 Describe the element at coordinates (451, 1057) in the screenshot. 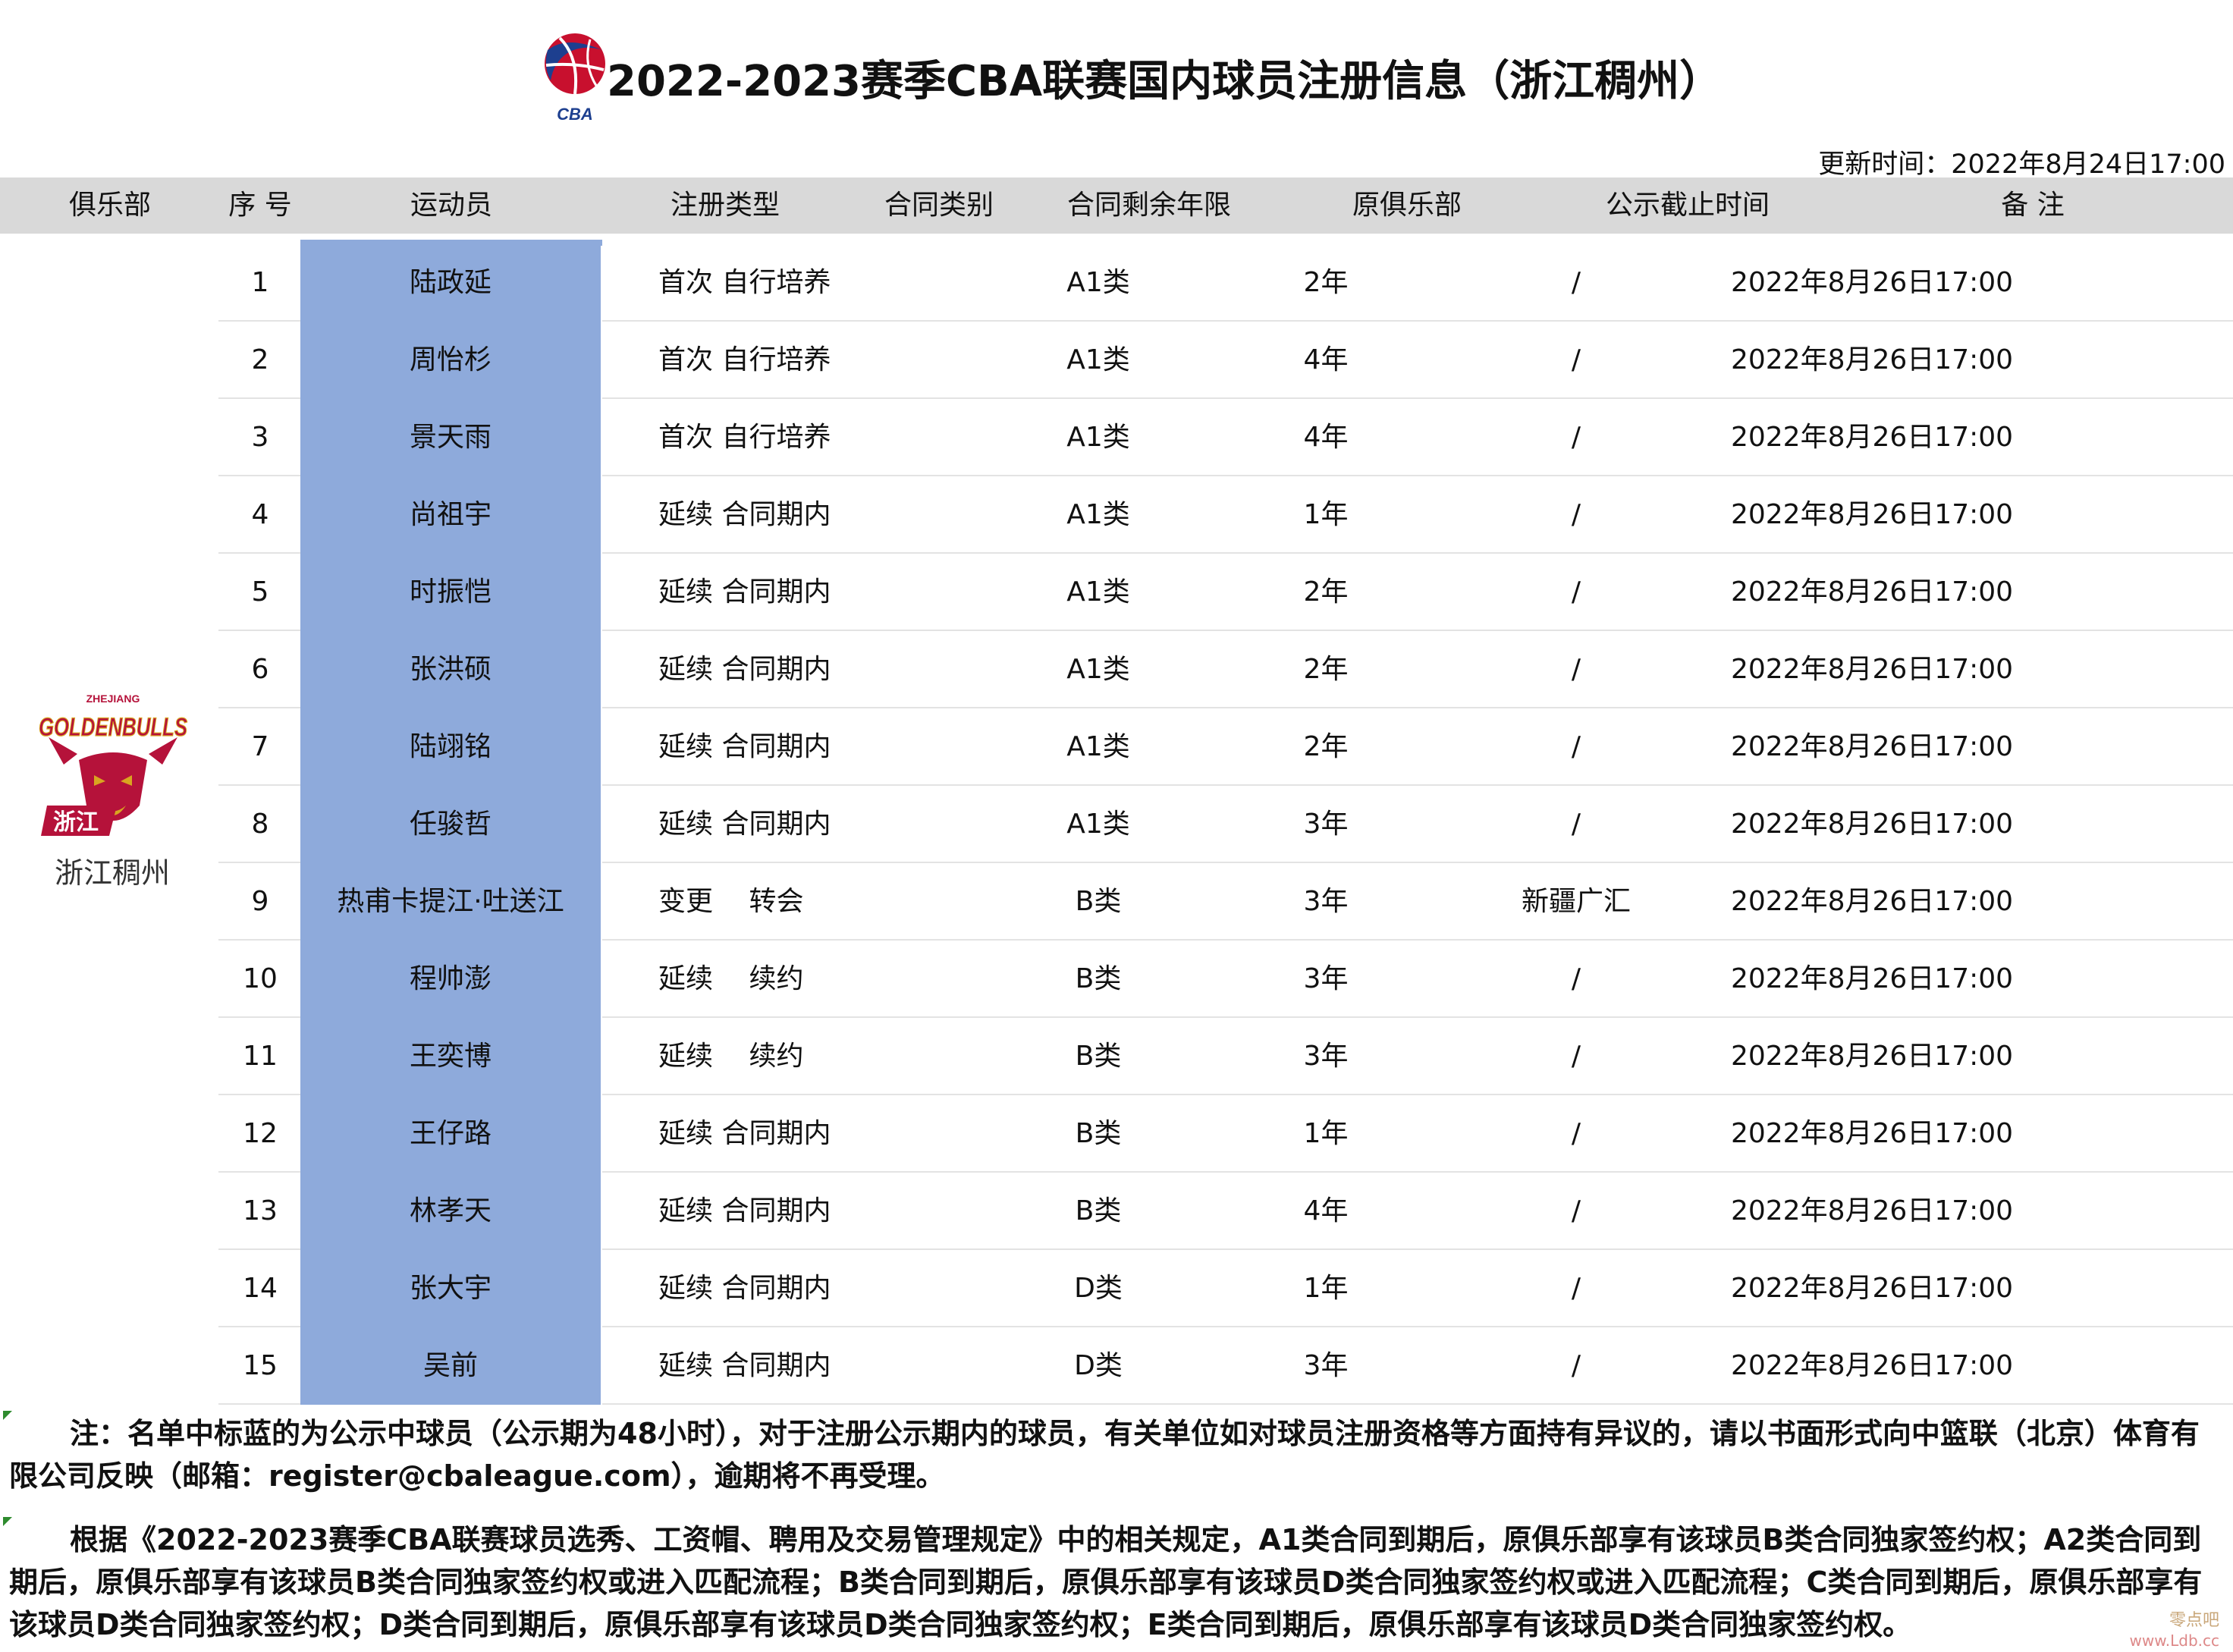

I see `row-player-name: 王奕博` at that location.